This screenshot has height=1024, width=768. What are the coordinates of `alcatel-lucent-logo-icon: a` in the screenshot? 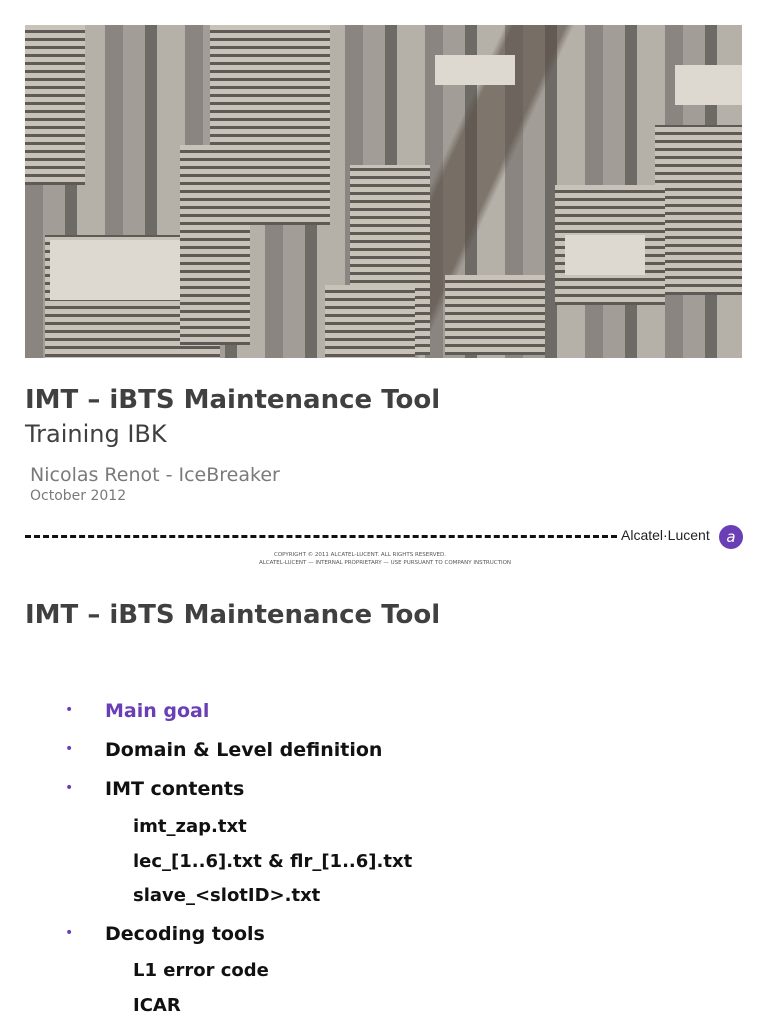 It's located at (731, 537).